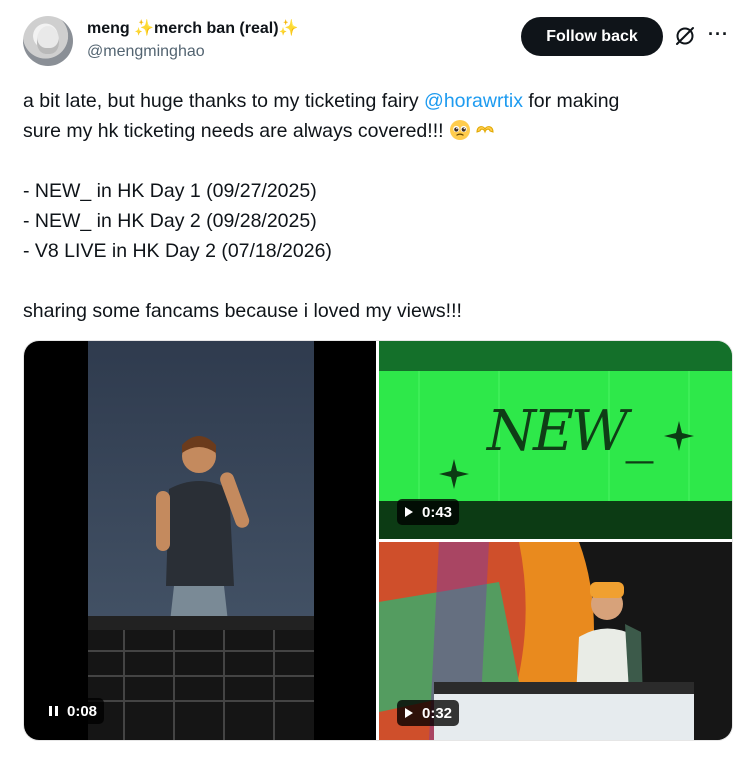  I want to click on display-name: meng ✨merch ban (real)✨, so click(192, 28).